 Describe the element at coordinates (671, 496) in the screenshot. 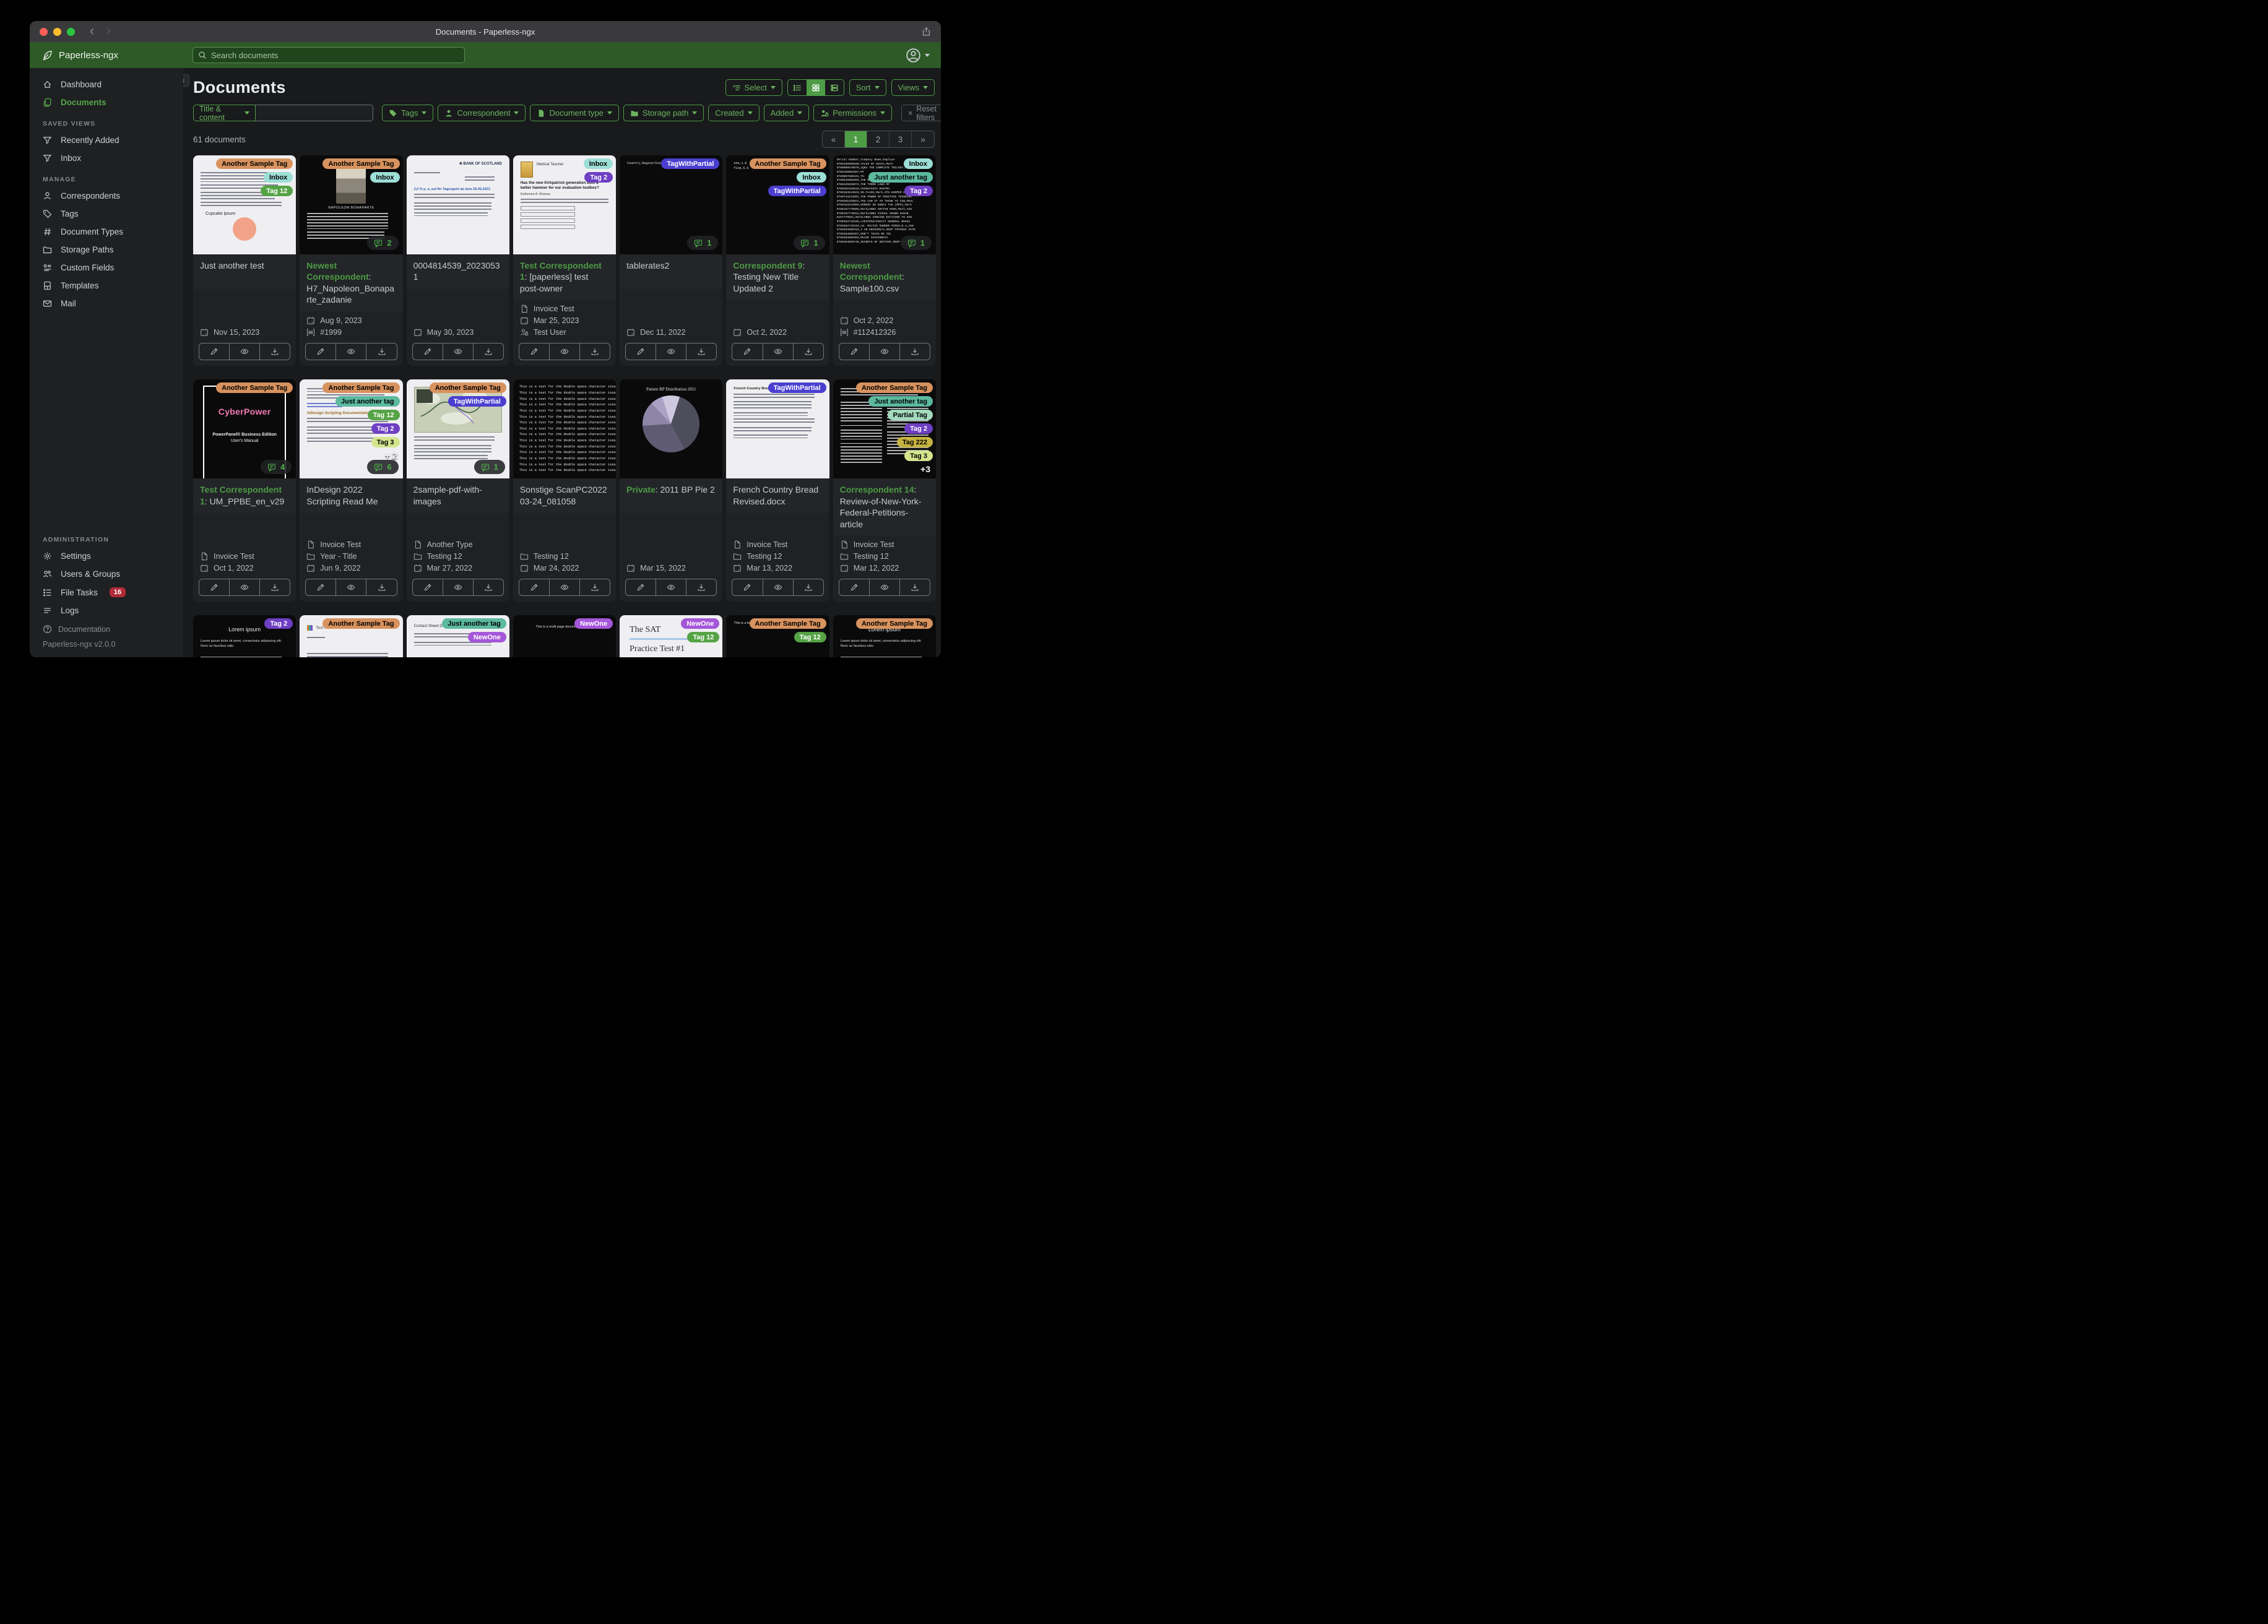

I see `card-title: Private: 2011 BP Pie 2` at that location.